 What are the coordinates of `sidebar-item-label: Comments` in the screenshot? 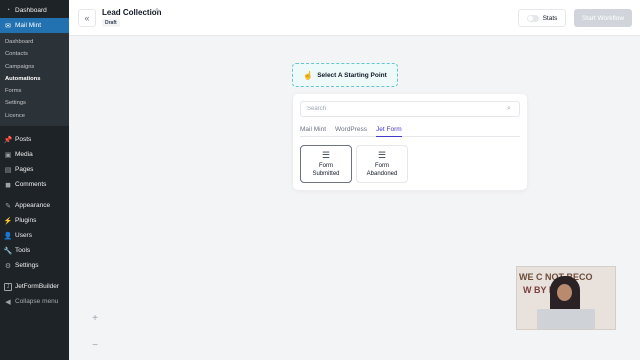 It's located at (31, 185).